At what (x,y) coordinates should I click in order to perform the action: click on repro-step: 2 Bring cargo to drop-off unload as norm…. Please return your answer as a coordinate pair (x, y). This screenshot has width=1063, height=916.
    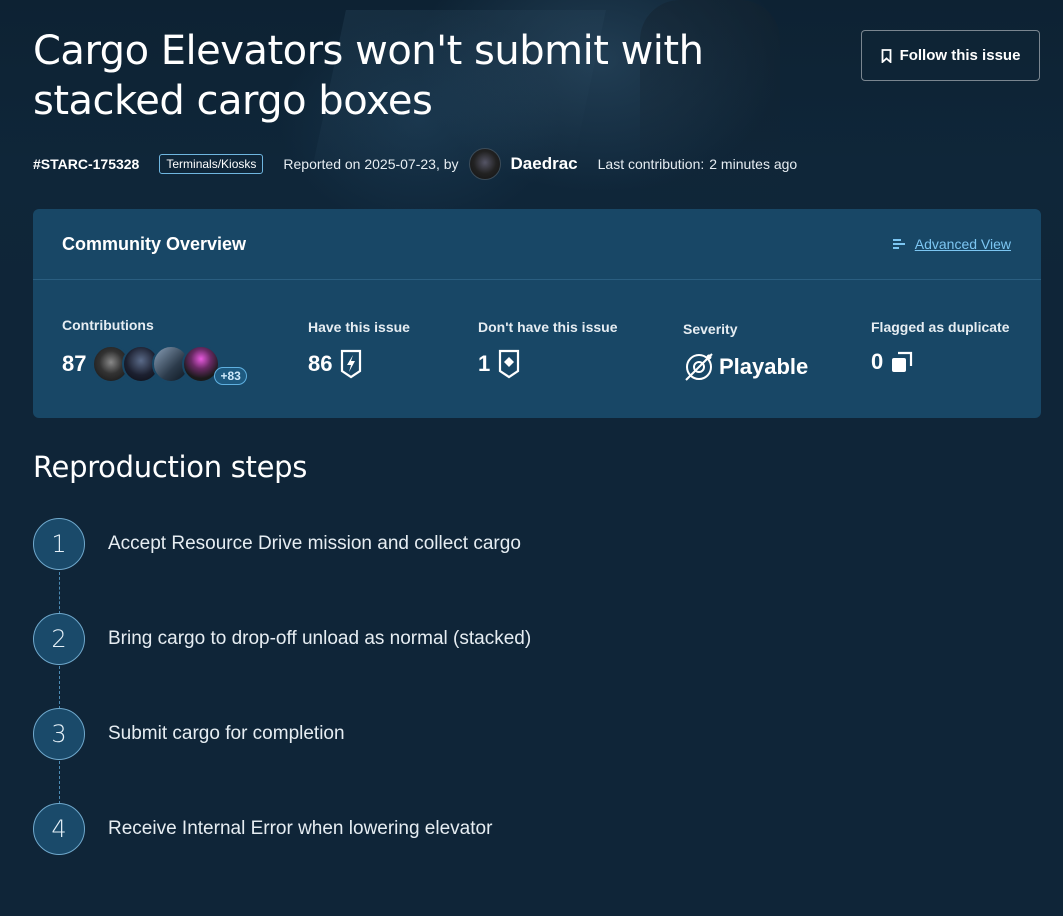
    Looking at the image, I should click on (282, 639).